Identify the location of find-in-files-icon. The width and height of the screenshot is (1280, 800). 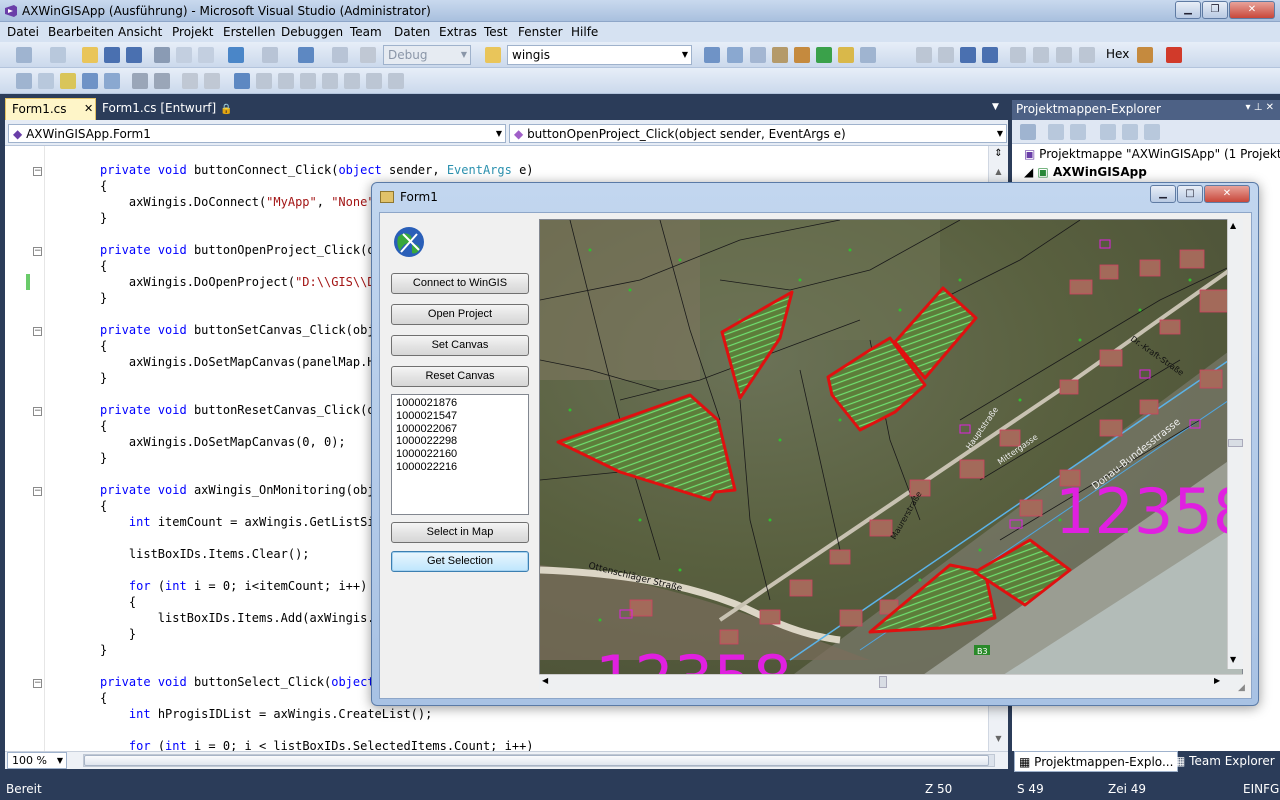
(493, 55).